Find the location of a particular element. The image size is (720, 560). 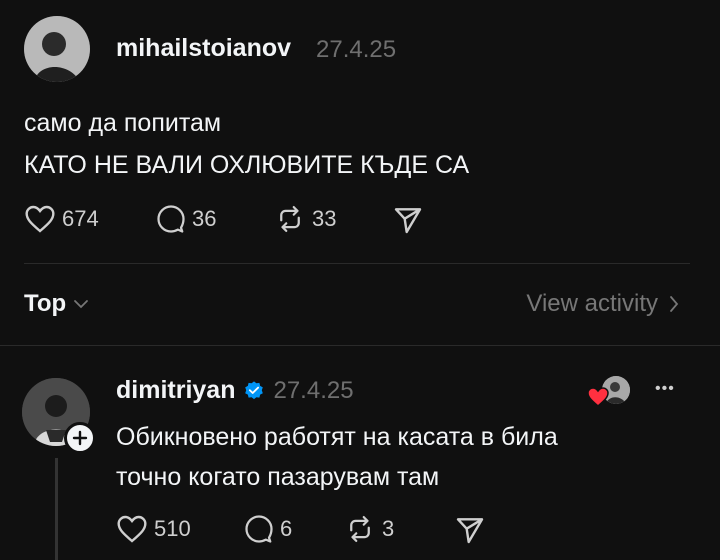

post-comment-count: 36 is located at coordinates (204, 218).